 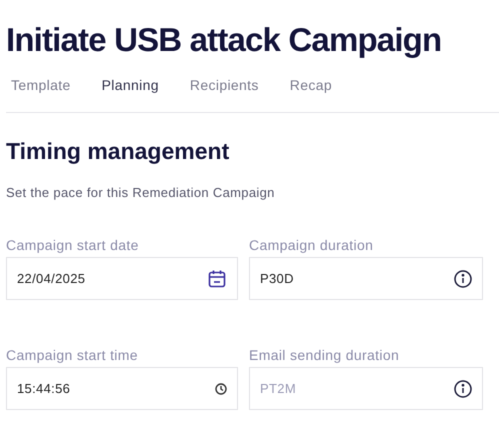 What do you see at coordinates (41, 85) in the screenshot?
I see `tab: Template` at bounding box center [41, 85].